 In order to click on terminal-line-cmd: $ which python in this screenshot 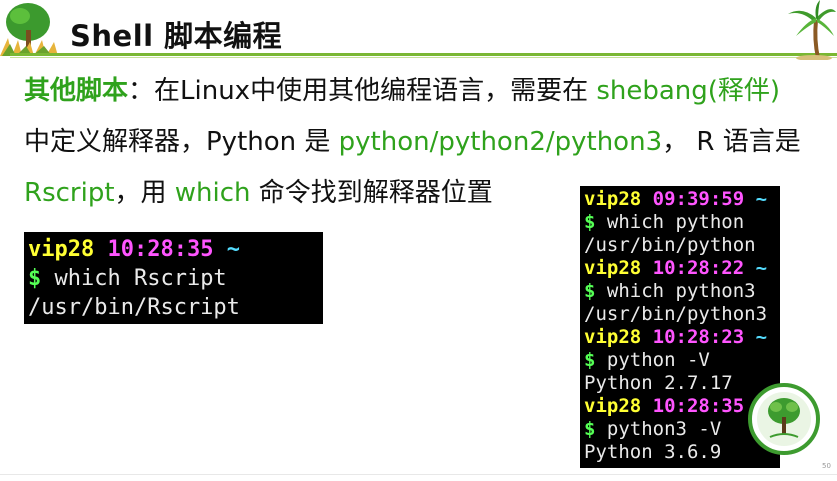, I will do `click(682, 222)`.